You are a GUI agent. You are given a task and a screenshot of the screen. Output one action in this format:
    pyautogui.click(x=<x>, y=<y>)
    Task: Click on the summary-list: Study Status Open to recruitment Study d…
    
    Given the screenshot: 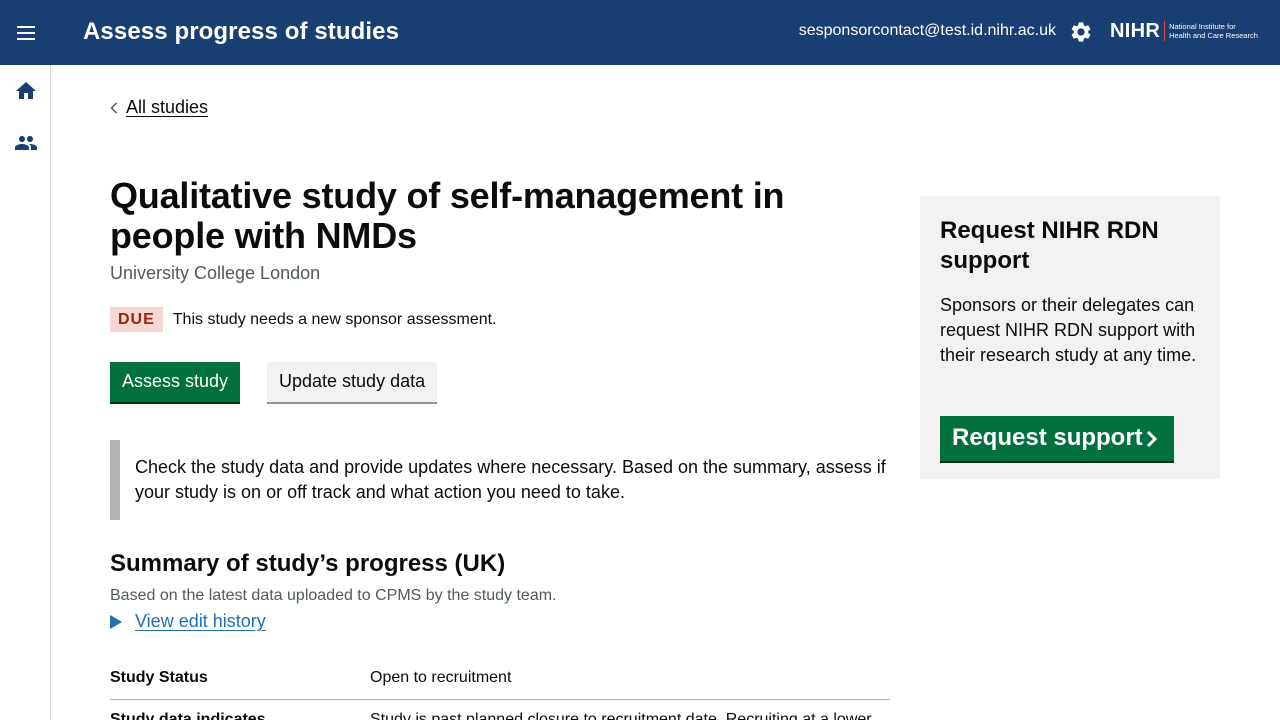 What is the action you would take?
    pyautogui.click(x=500, y=689)
    